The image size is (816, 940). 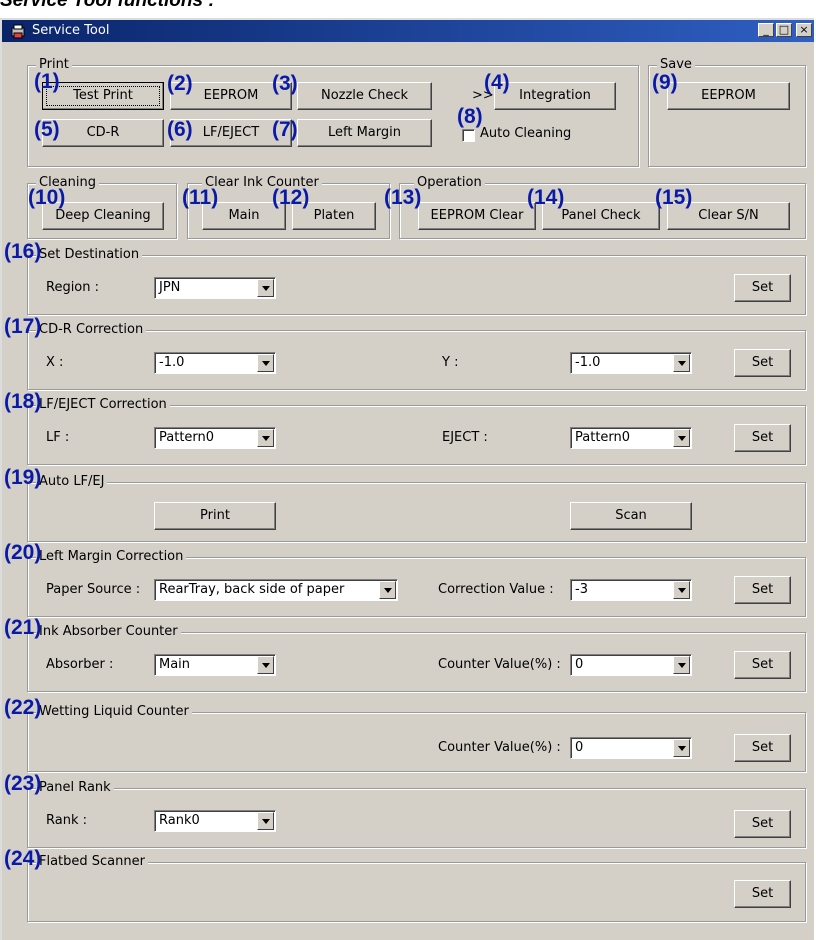 I want to click on region-select: JPN, so click(x=215, y=288).